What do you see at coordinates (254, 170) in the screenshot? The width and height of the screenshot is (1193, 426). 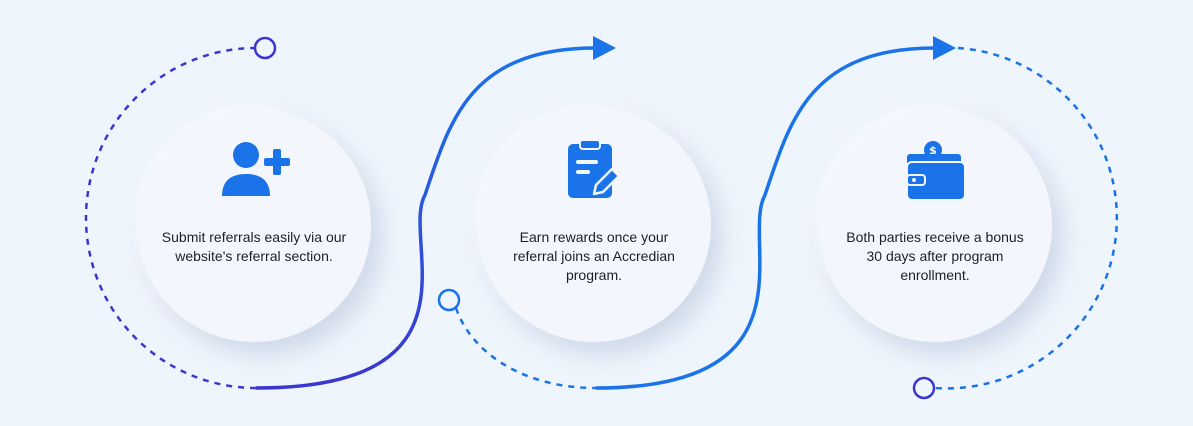 I see `add-user-icon` at bounding box center [254, 170].